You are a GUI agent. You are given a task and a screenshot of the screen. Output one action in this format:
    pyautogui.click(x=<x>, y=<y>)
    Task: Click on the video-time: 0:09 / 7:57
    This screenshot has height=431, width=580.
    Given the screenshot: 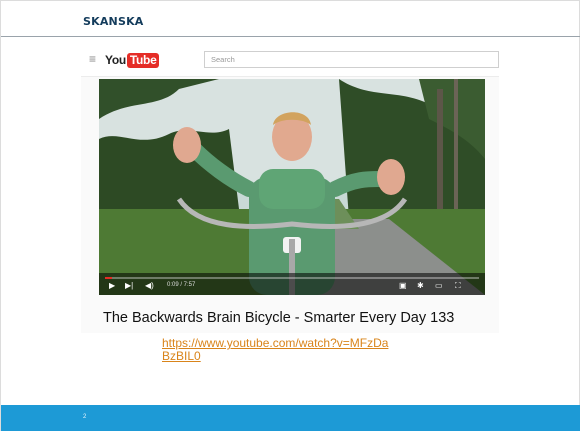 What is the action you would take?
    pyautogui.click(x=181, y=285)
    